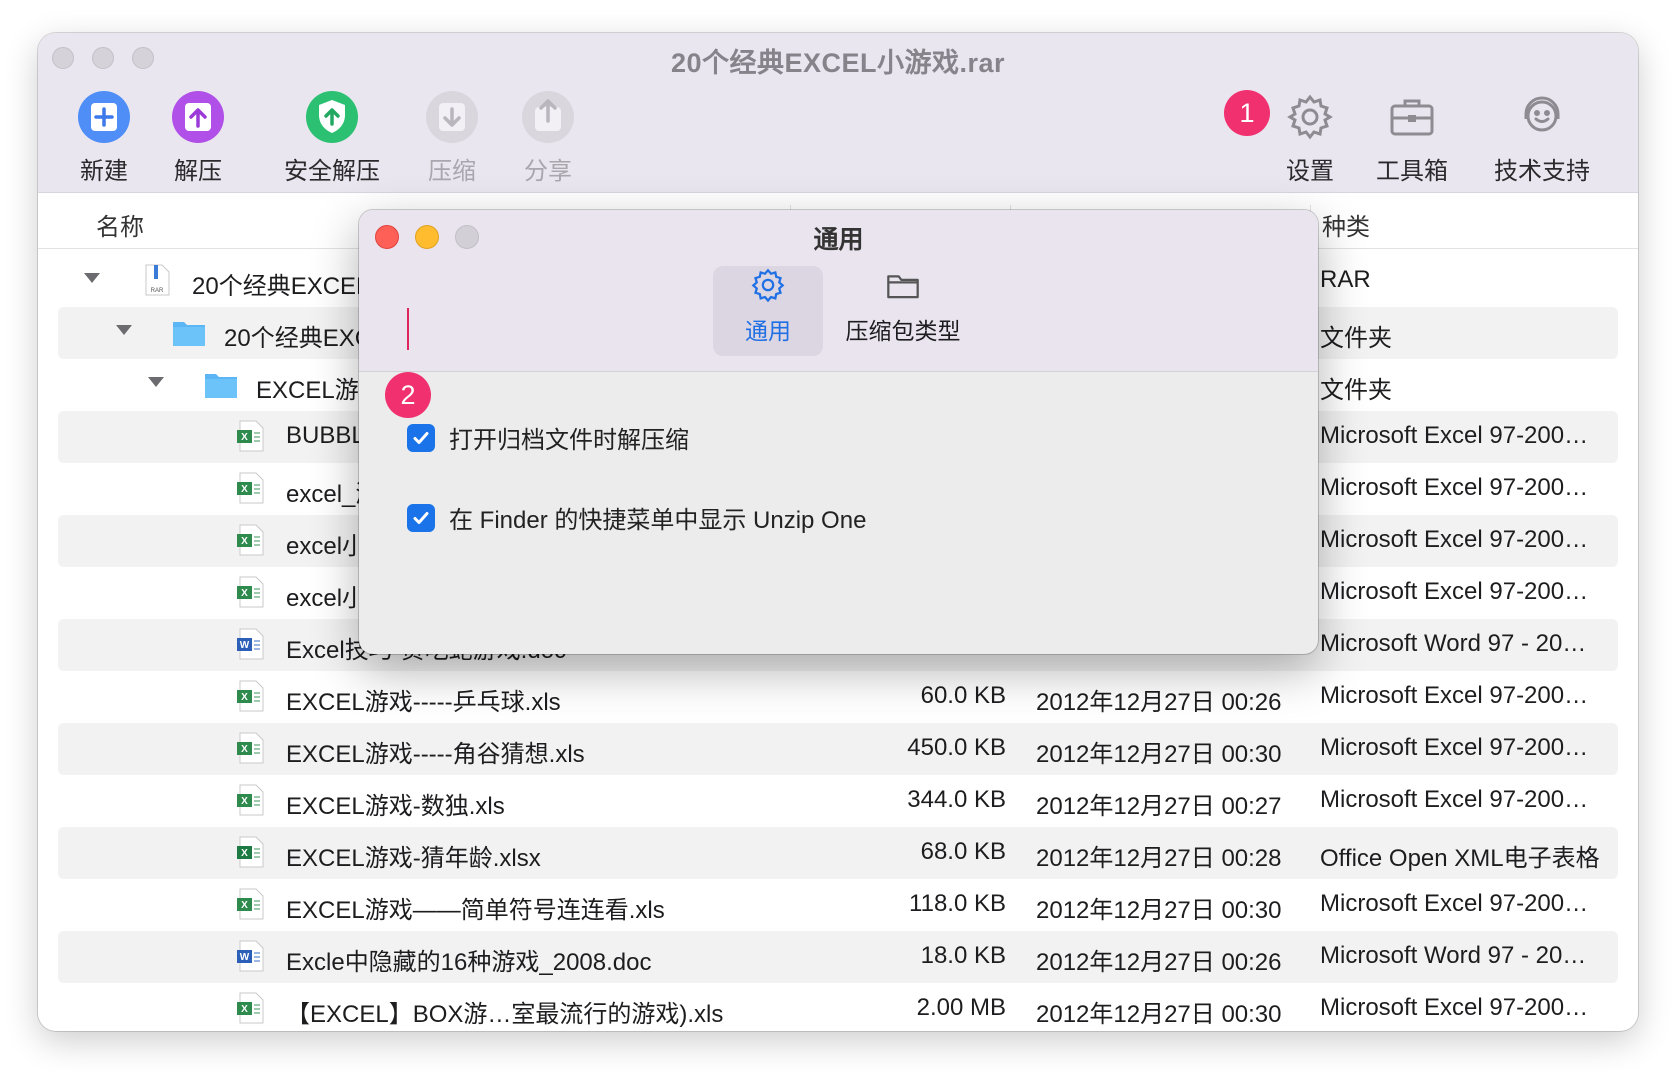 The width and height of the screenshot is (1676, 1070). What do you see at coordinates (332, 171) in the screenshot?
I see `secure-extract-label: 安全解压` at bounding box center [332, 171].